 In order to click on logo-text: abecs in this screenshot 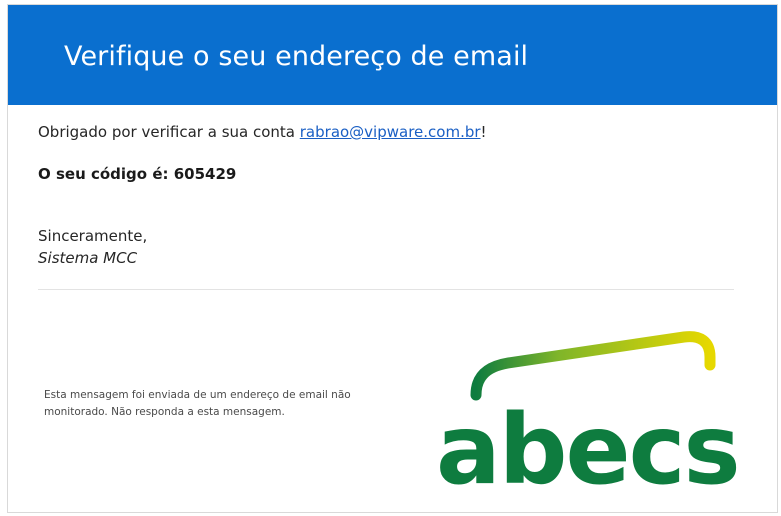, I will do `click(587, 445)`.